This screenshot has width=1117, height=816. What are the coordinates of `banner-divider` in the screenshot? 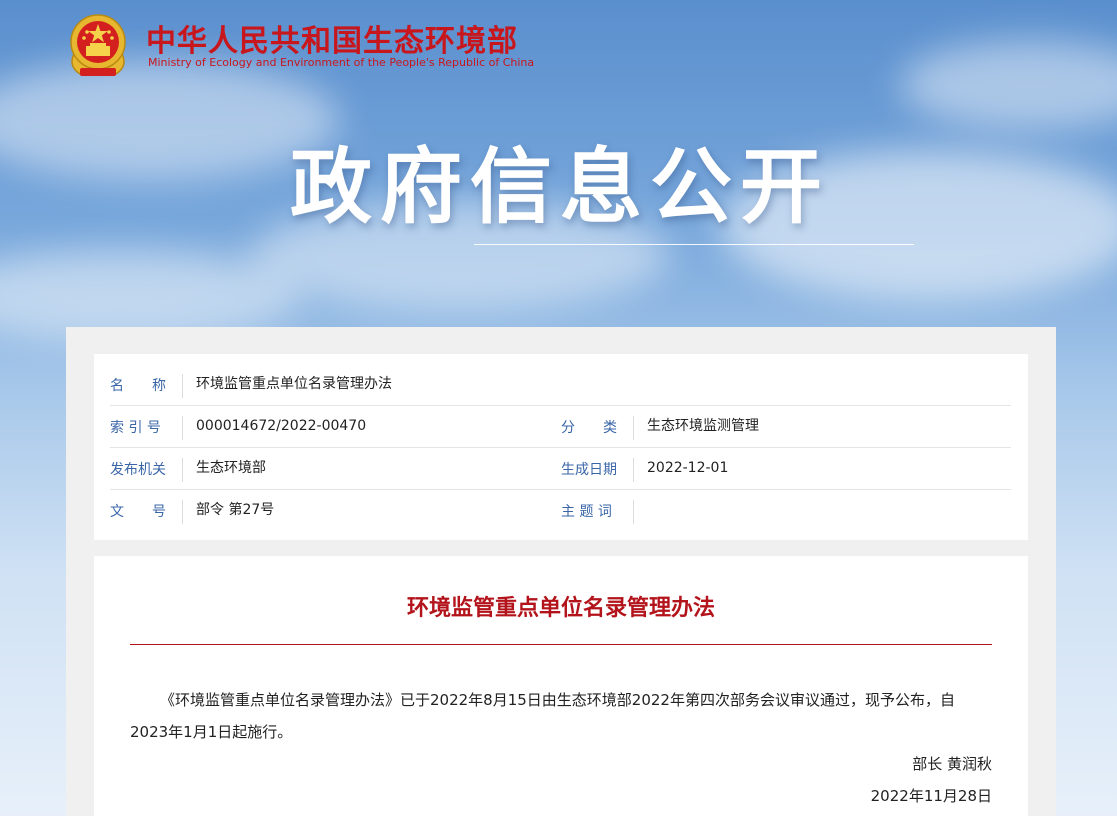 It's located at (694, 244).